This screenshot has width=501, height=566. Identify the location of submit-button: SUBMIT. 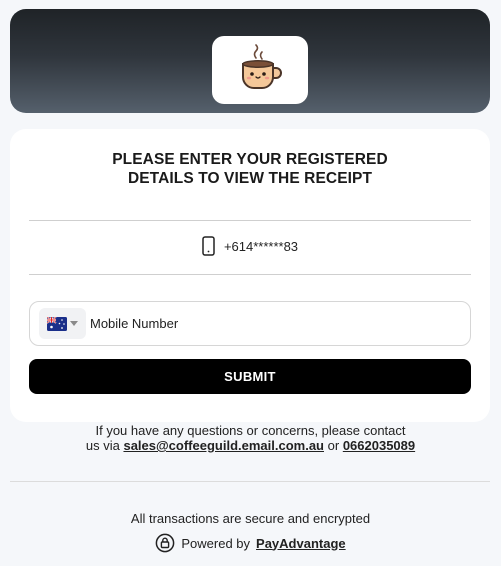
(250, 376).